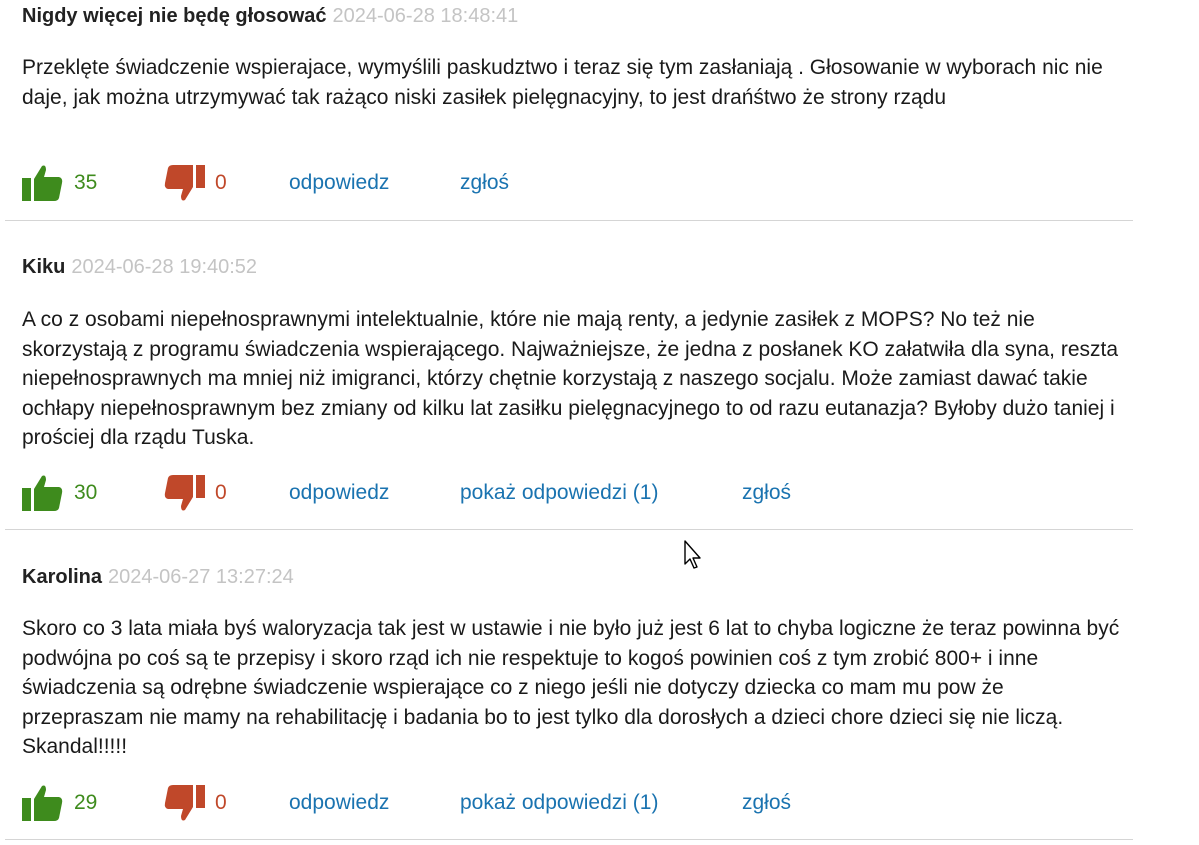  I want to click on comment-date: 2024-06-27 13:27:24, so click(201, 577).